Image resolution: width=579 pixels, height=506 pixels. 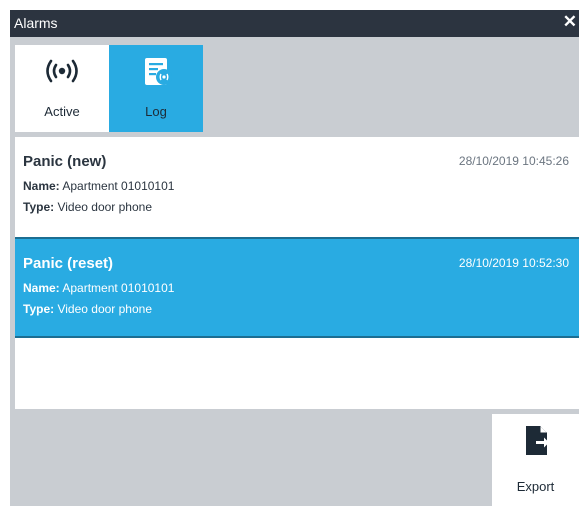 I want to click on export-file-icon, so click(x=537, y=440).